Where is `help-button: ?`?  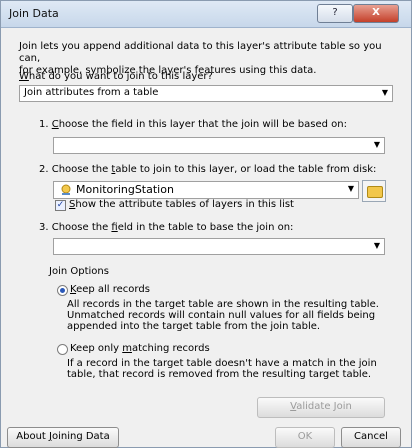 help-button: ? is located at coordinates (335, 13).